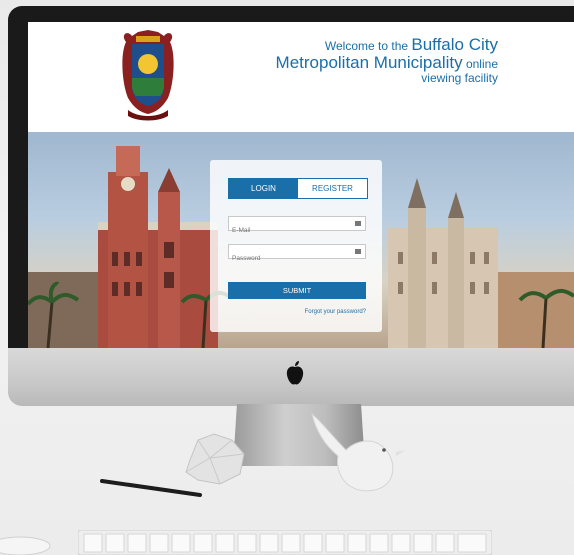 This screenshot has width=574, height=555. Describe the element at coordinates (148, 75) in the screenshot. I see `crest-logo` at that location.